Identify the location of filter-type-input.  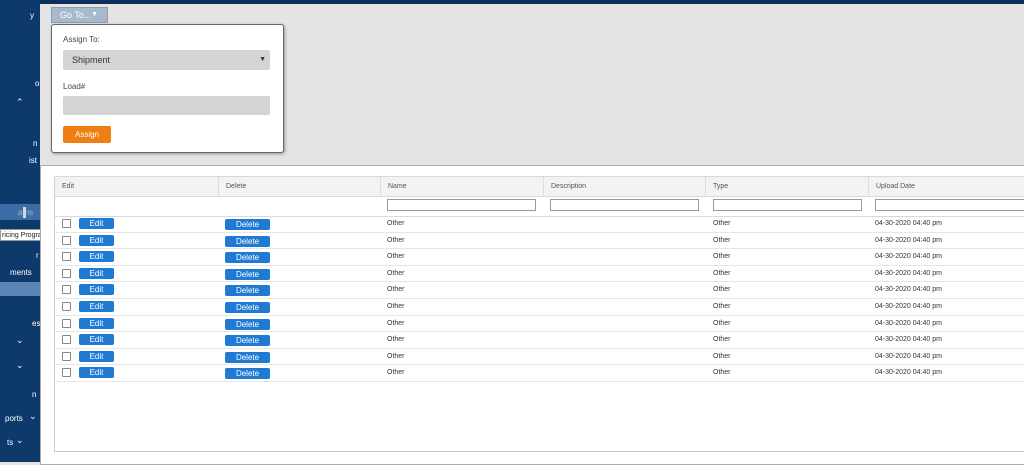
(787, 205).